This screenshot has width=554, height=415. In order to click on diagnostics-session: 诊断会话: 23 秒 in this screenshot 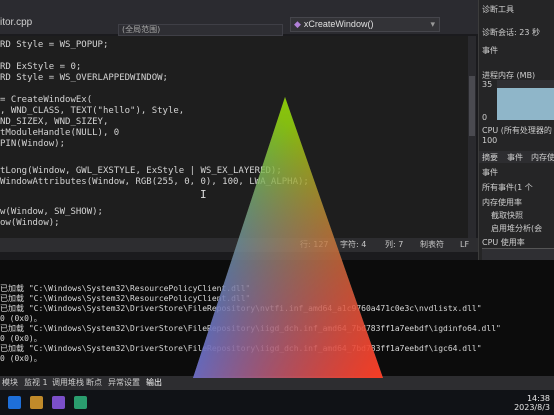, I will do `click(511, 32)`.